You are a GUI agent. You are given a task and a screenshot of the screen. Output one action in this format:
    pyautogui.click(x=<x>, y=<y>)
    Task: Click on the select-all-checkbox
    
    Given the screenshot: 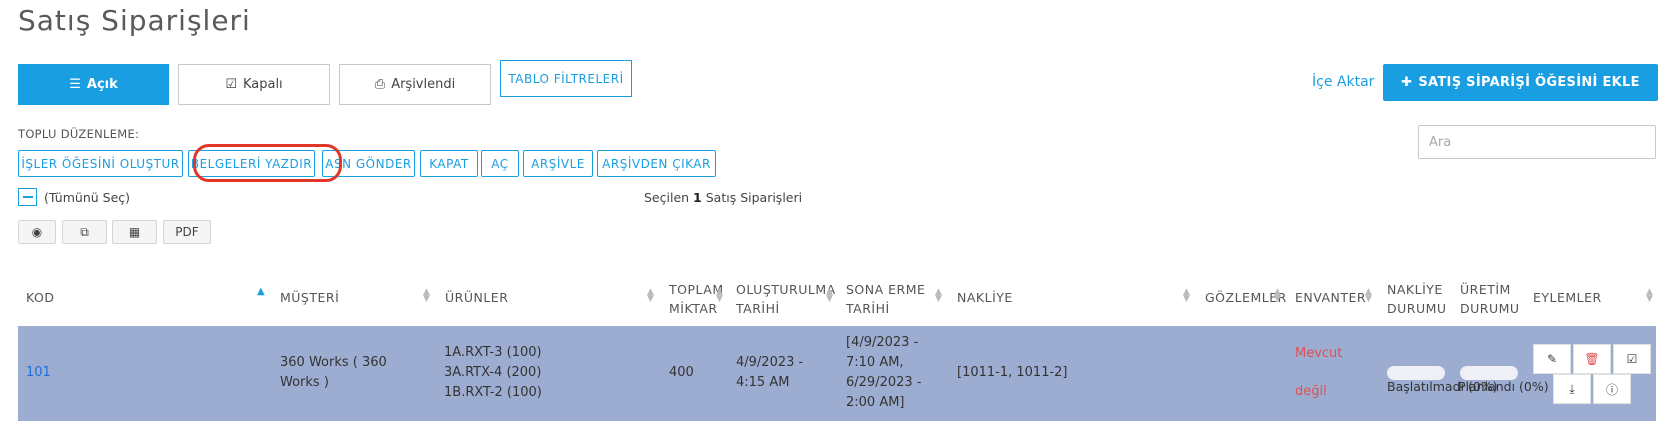 What is the action you would take?
    pyautogui.click(x=27, y=197)
    